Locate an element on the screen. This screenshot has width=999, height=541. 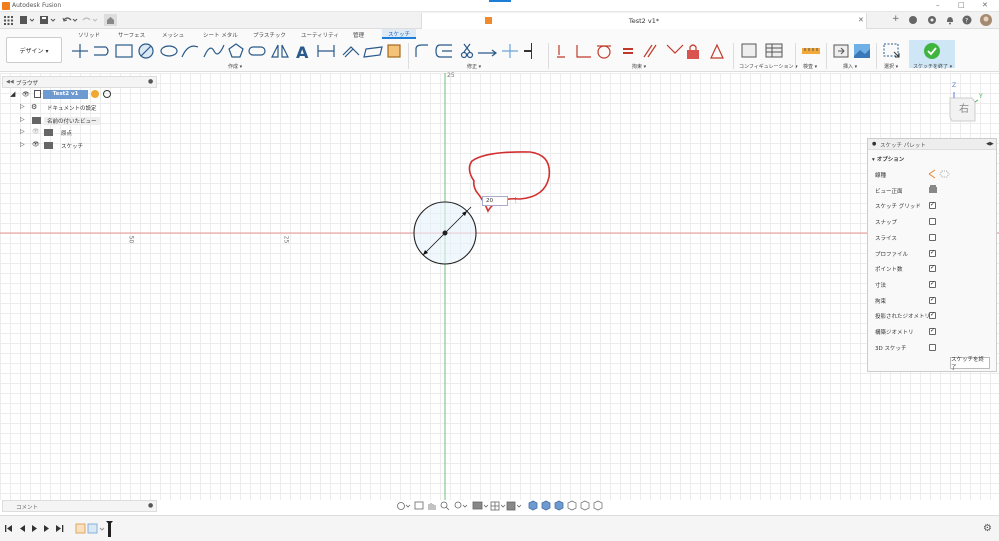
move-copy-tool-icon is located at coordinates (528, 51).